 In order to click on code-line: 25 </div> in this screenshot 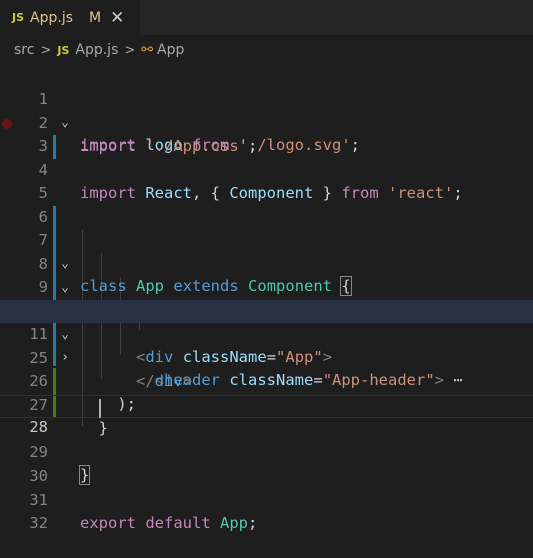, I will do `click(266, 357)`.